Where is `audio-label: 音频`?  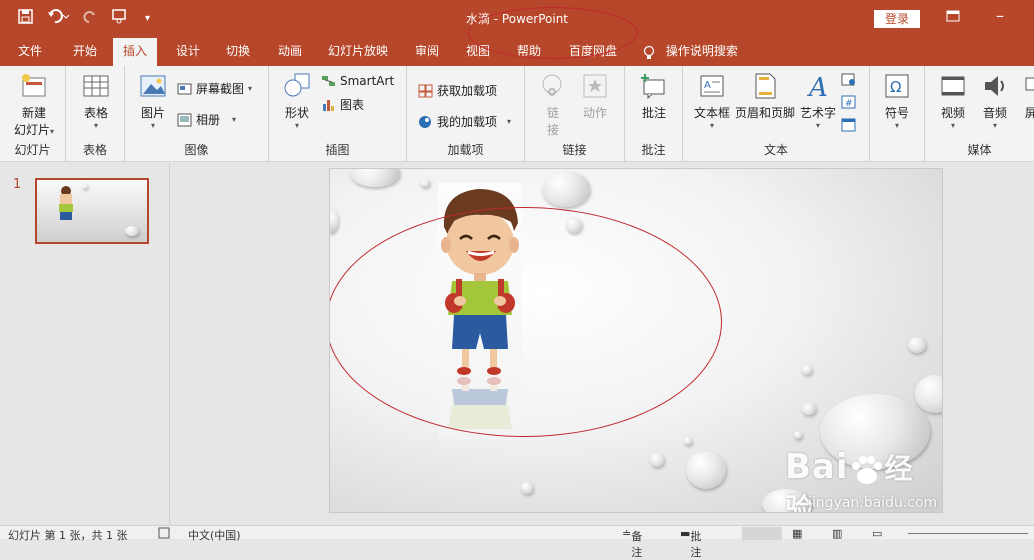
audio-label: 音频 is located at coordinates (994, 113).